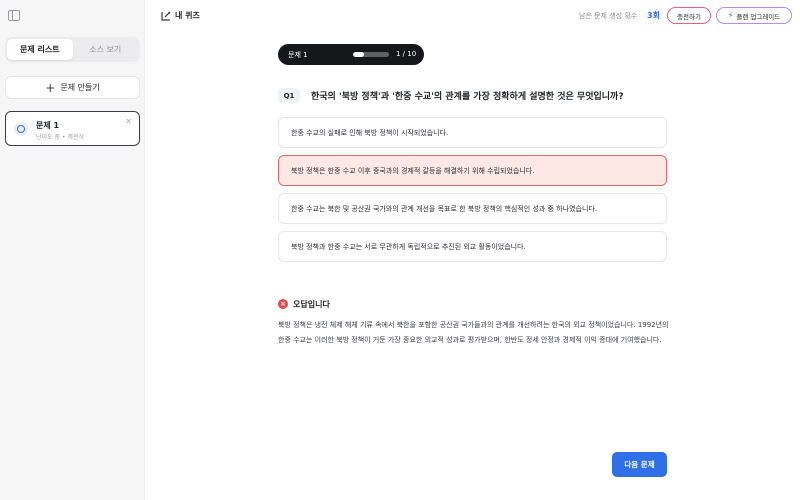  I want to click on upgrade-plan-button: ⚡ 플랜 업그레이드, so click(754, 15).